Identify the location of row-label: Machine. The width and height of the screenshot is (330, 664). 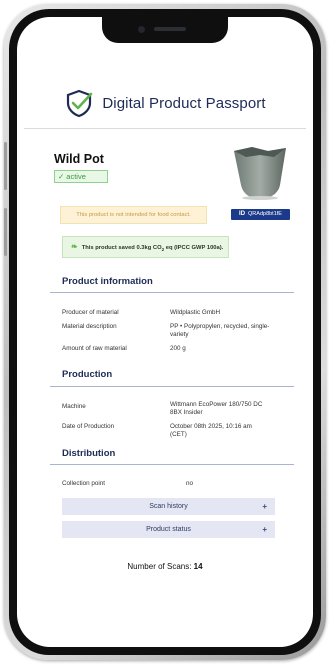
(74, 406).